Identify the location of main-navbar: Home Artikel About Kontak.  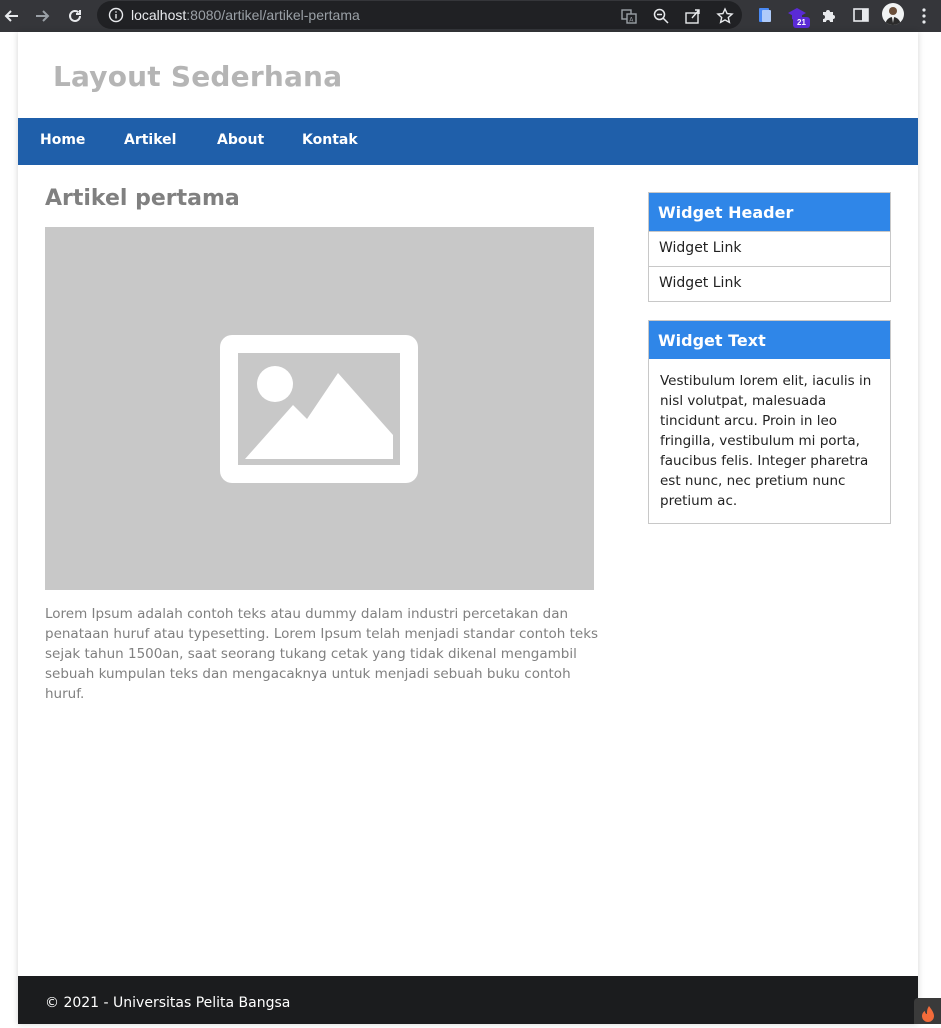
(468, 141).